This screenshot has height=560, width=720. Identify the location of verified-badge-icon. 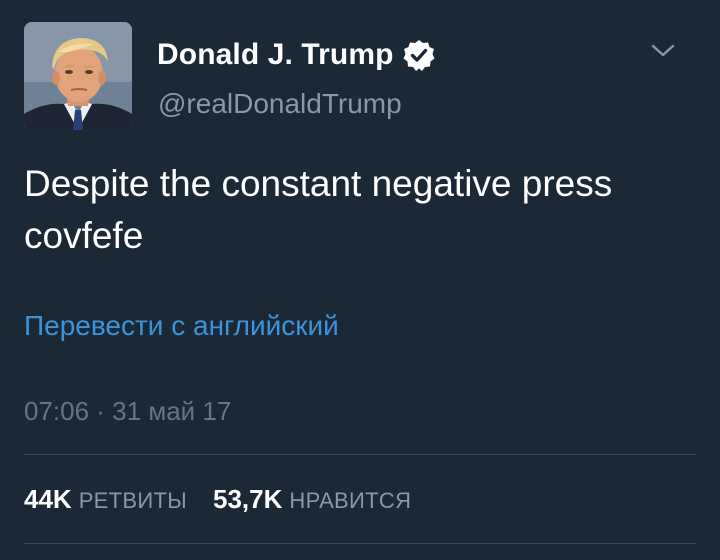
(419, 55).